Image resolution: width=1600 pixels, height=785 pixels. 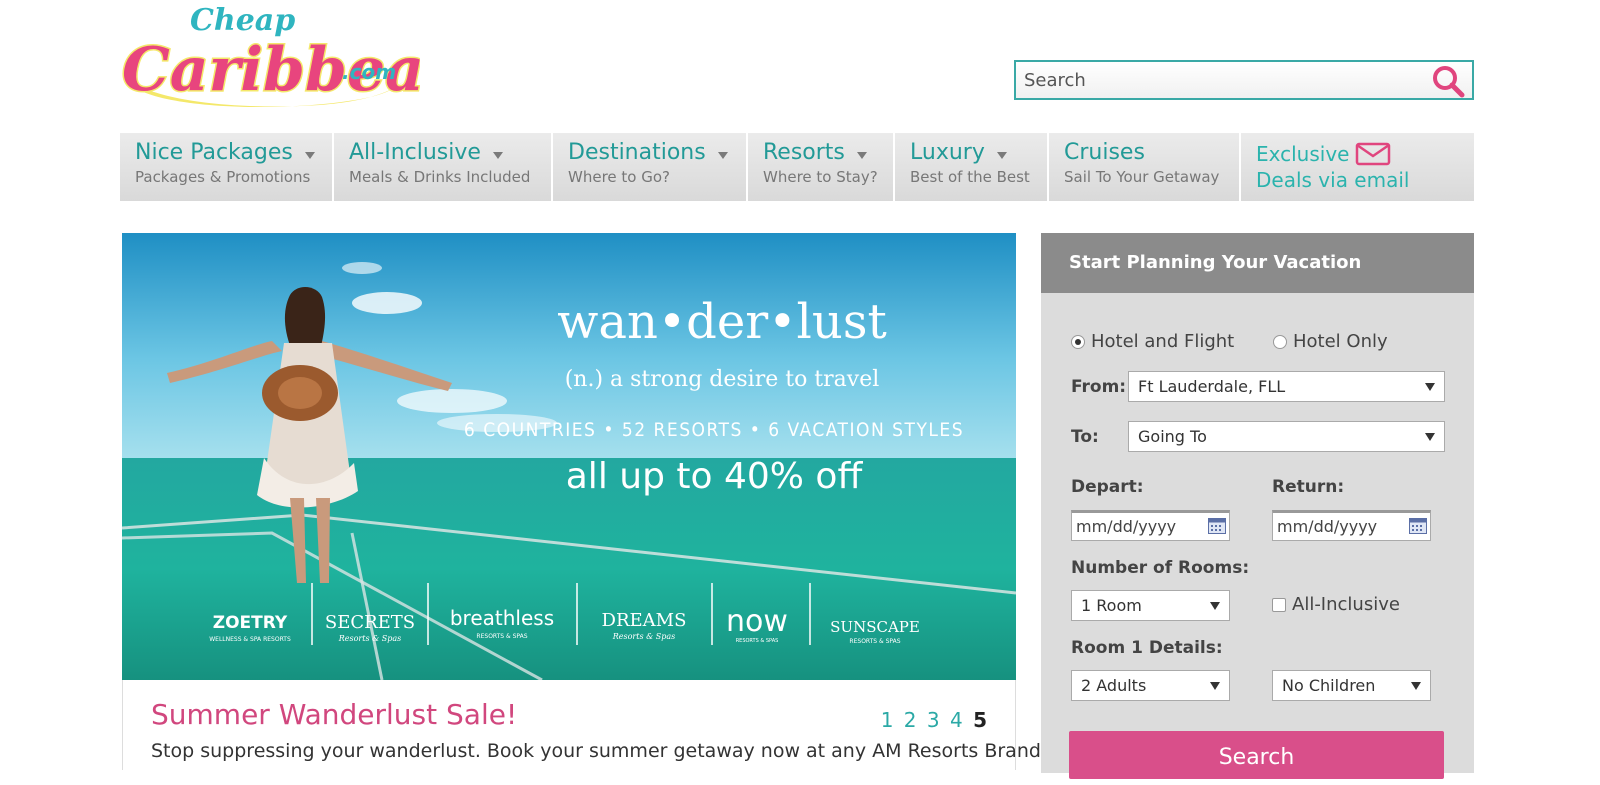 What do you see at coordinates (227, 167) in the screenshot?
I see `nav-item-nice-packages: Nice Packages Packages & Promotions` at bounding box center [227, 167].